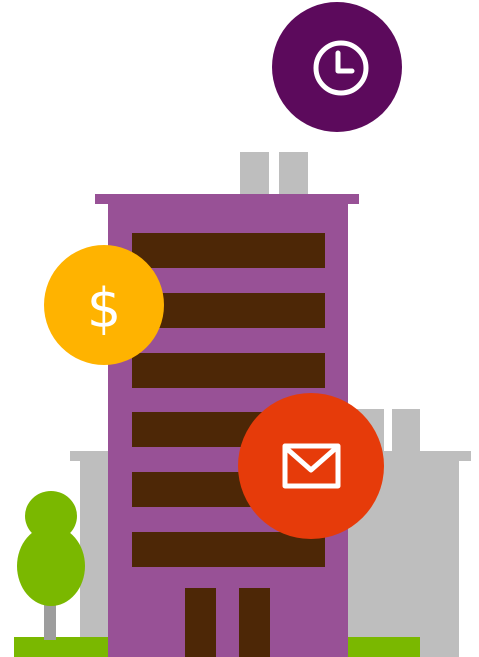  What do you see at coordinates (91, 456) in the screenshot?
I see `left-back-roof` at bounding box center [91, 456].